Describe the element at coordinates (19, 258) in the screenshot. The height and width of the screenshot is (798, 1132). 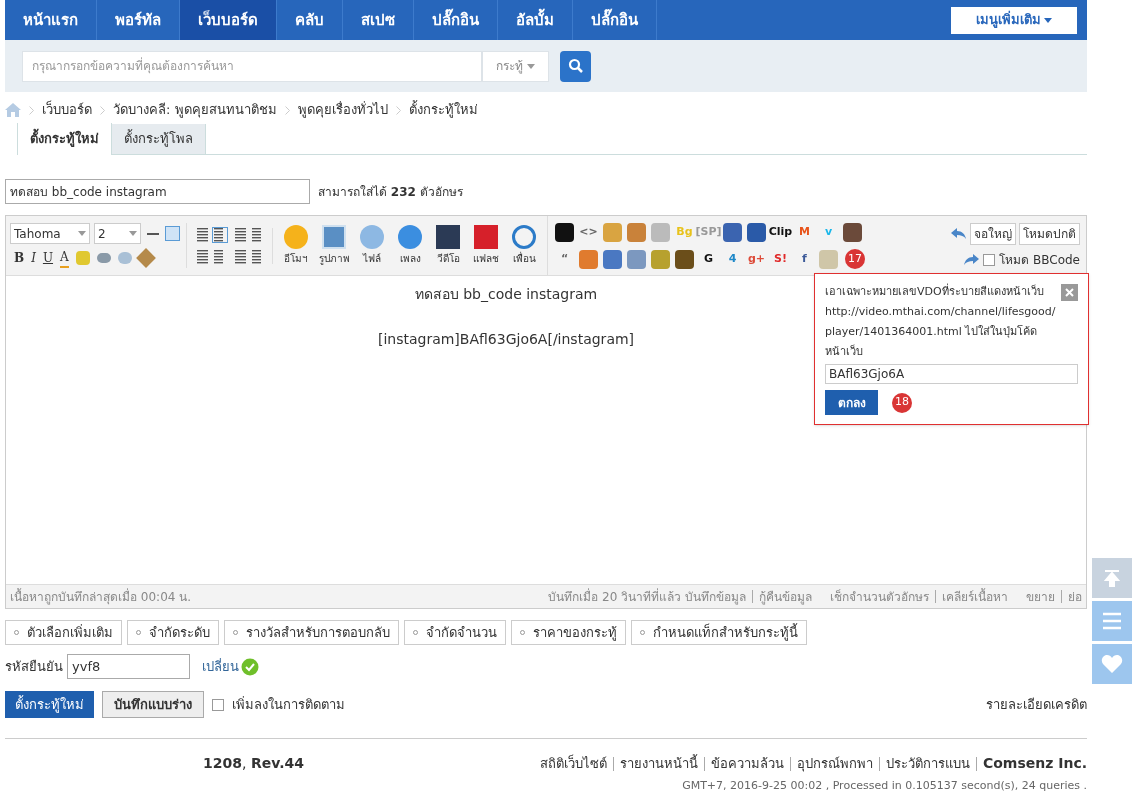
I see `format-button: B` at that location.